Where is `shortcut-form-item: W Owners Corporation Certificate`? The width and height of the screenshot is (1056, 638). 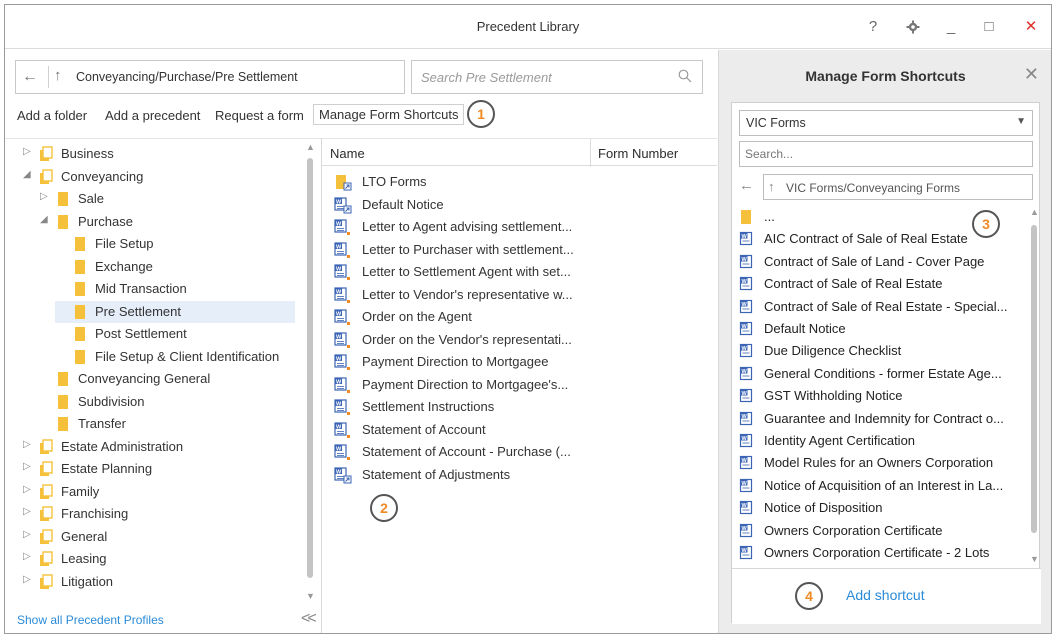
shortcut-form-item: W Owners Corporation Certificate is located at coordinates (882, 531).